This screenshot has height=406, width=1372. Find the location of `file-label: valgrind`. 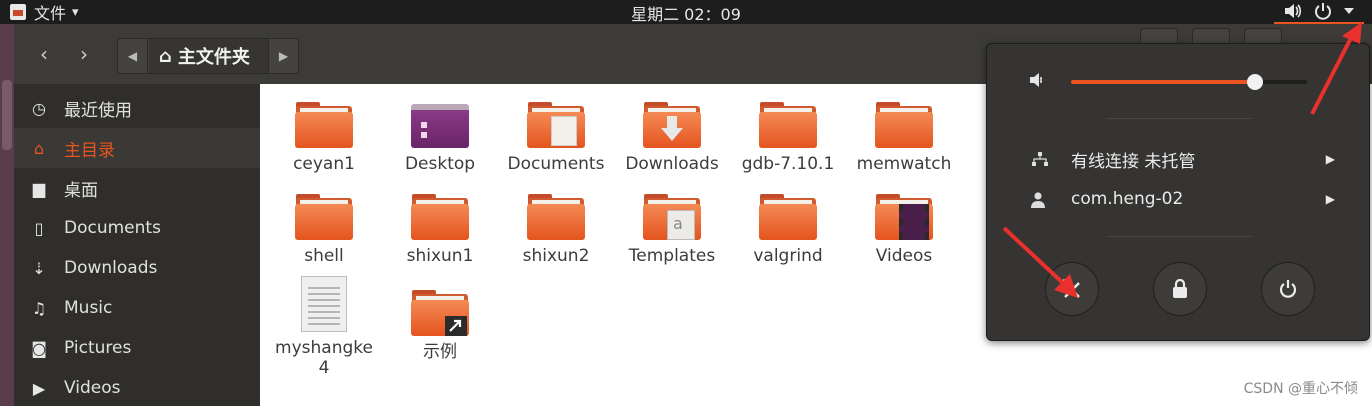

file-label: valgrind is located at coordinates (788, 256).